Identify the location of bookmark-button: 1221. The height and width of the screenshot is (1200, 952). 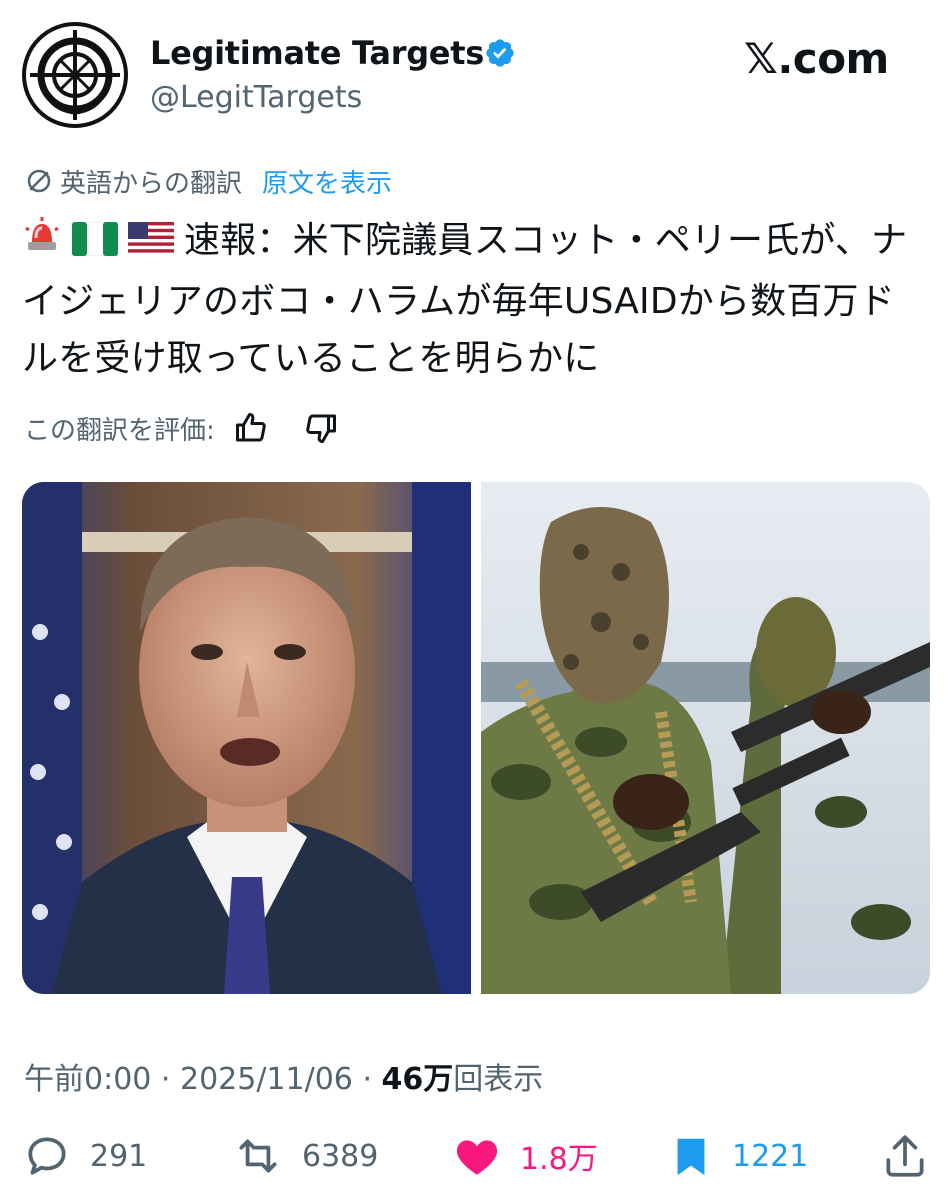
(738, 1156).